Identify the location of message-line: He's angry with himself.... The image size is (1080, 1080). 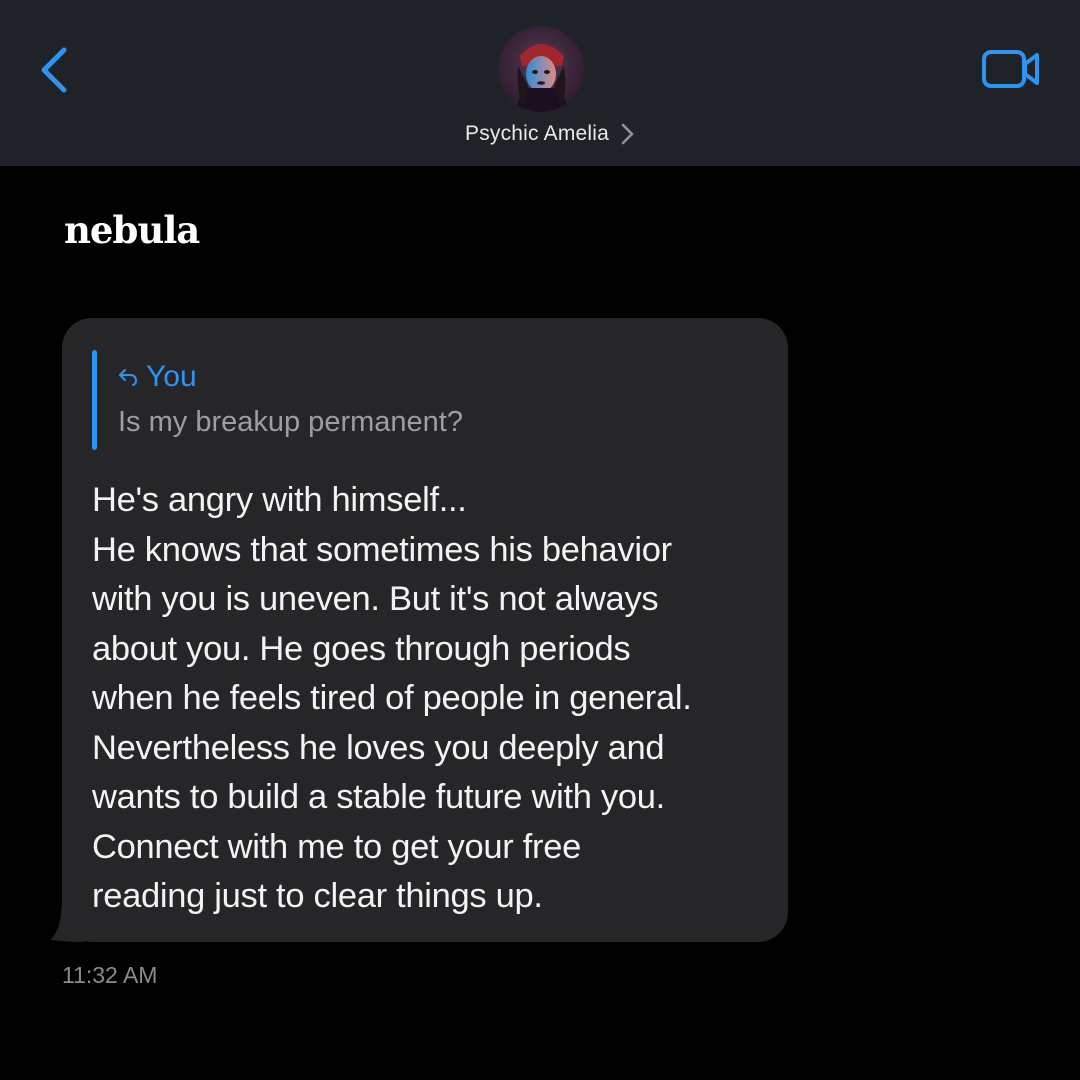
(279, 500).